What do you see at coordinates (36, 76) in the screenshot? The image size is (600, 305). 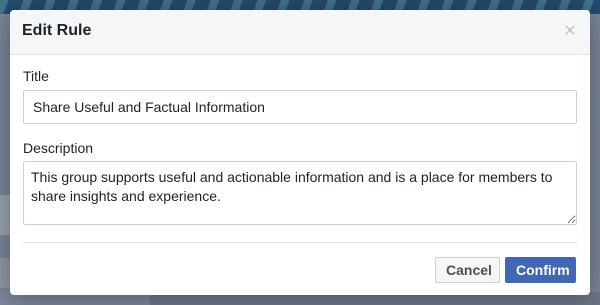 I see `title-label: Title` at bounding box center [36, 76].